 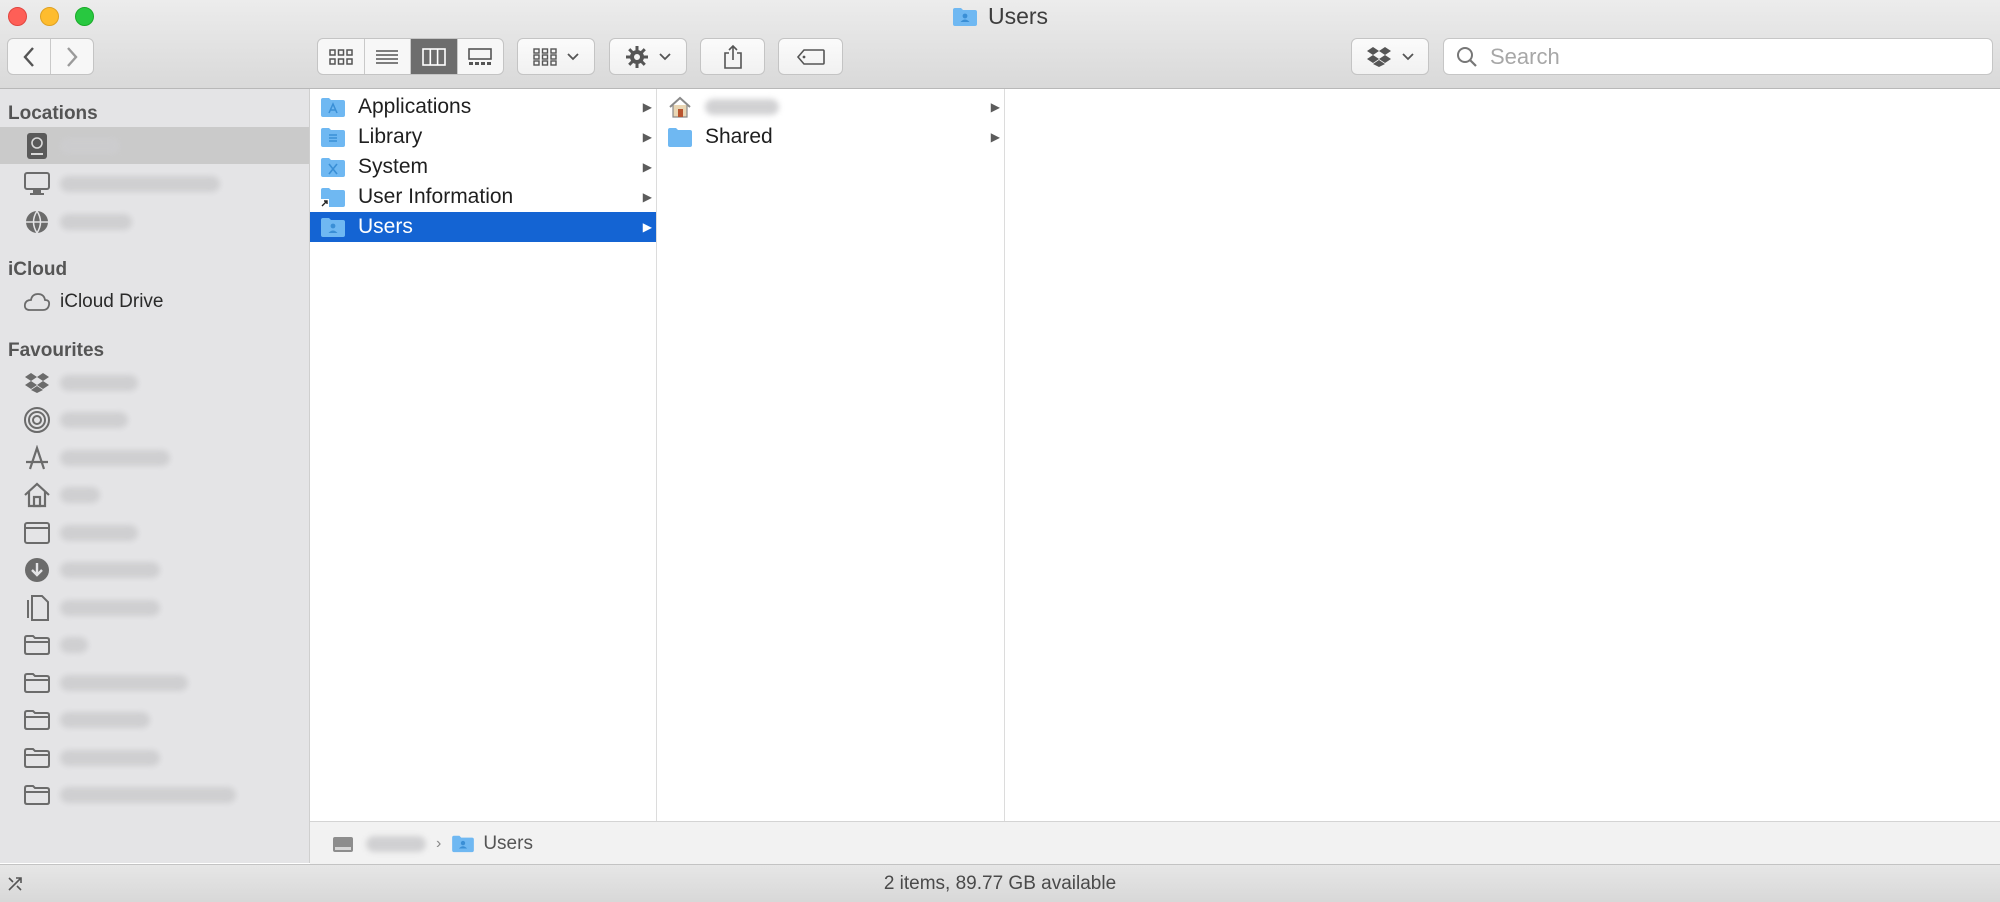 I want to click on sidebar-item-documents, so click(x=154, y=607).